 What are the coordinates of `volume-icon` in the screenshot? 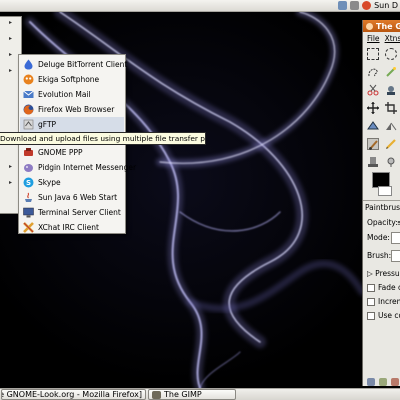 It's located at (355, 5).